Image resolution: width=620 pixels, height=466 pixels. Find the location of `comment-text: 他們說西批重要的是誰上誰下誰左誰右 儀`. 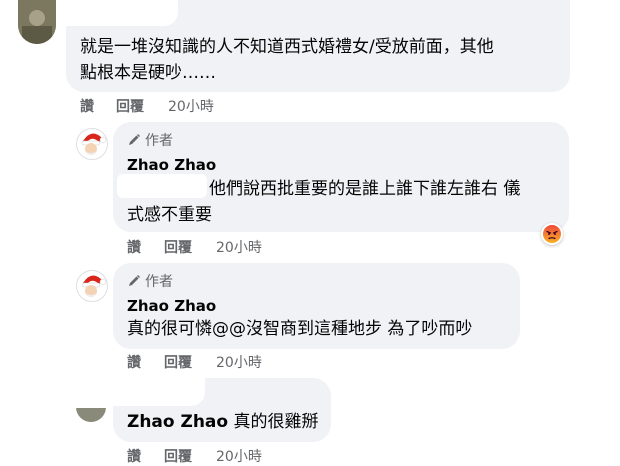

comment-text: 他們說西批重要的是誰上誰下誰左誰右 儀 is located at coordinates (365, 189).